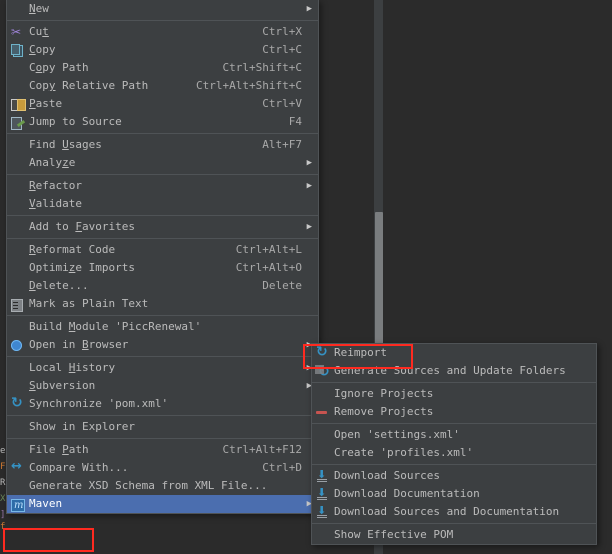 Image resolution: width=612 pixels, height=554 pixels. What do you see at coordinates (18, 105) in the screenshot?
I see `paste-icon-glyph` at bounding box center [18, 105].